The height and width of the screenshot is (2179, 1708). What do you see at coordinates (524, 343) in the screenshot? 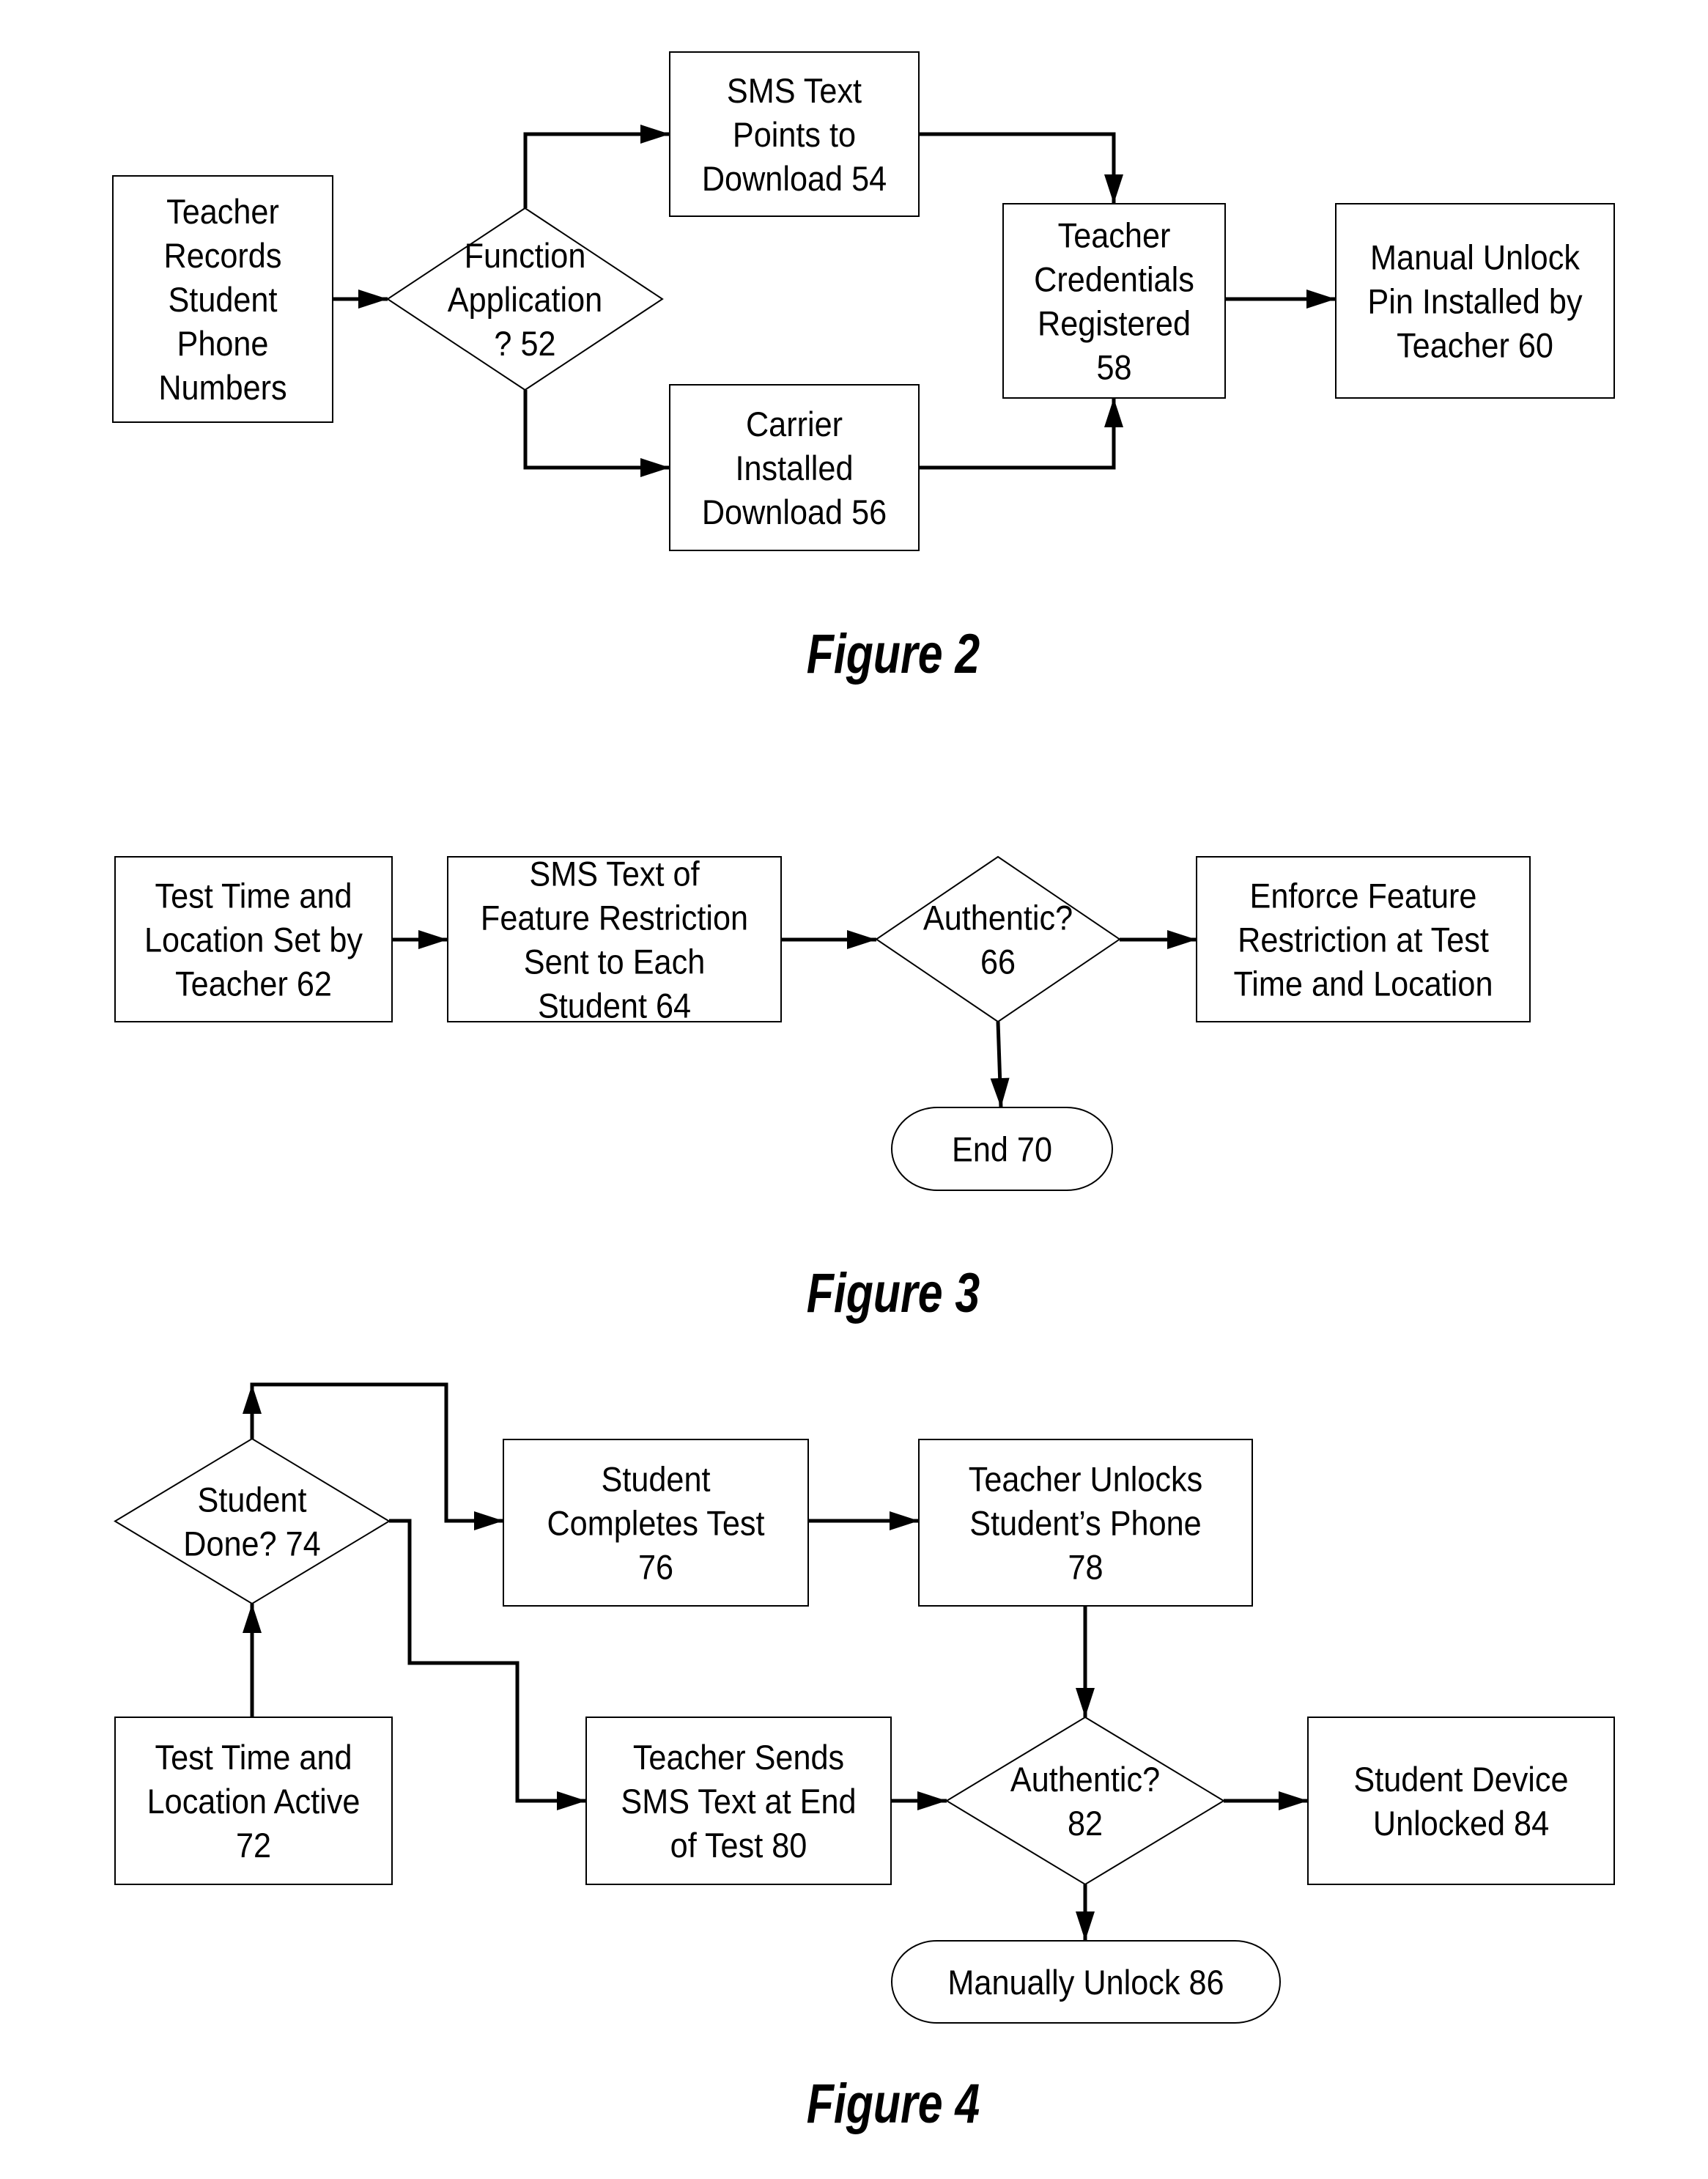
I see `node-label-line: ? 52` at bounding box center [524, 343].